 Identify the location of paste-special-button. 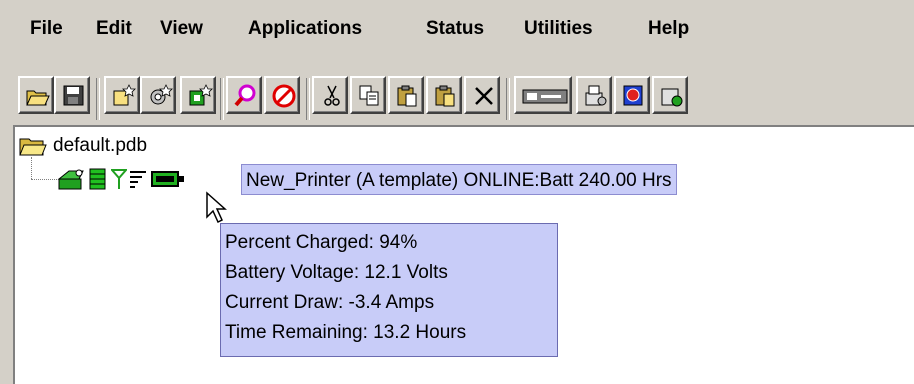
(444, 95).